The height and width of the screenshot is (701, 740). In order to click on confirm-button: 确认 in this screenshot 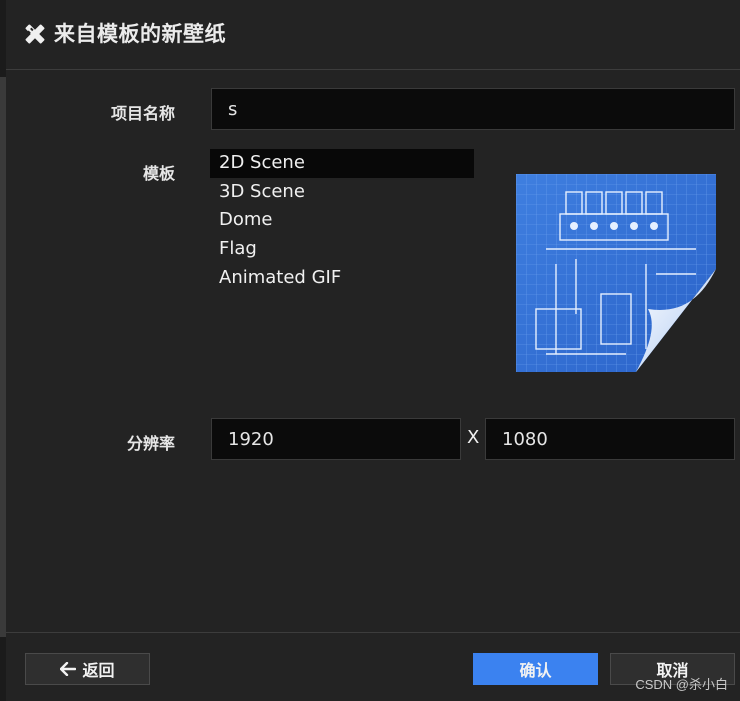, I will do `click(535, 669)`.